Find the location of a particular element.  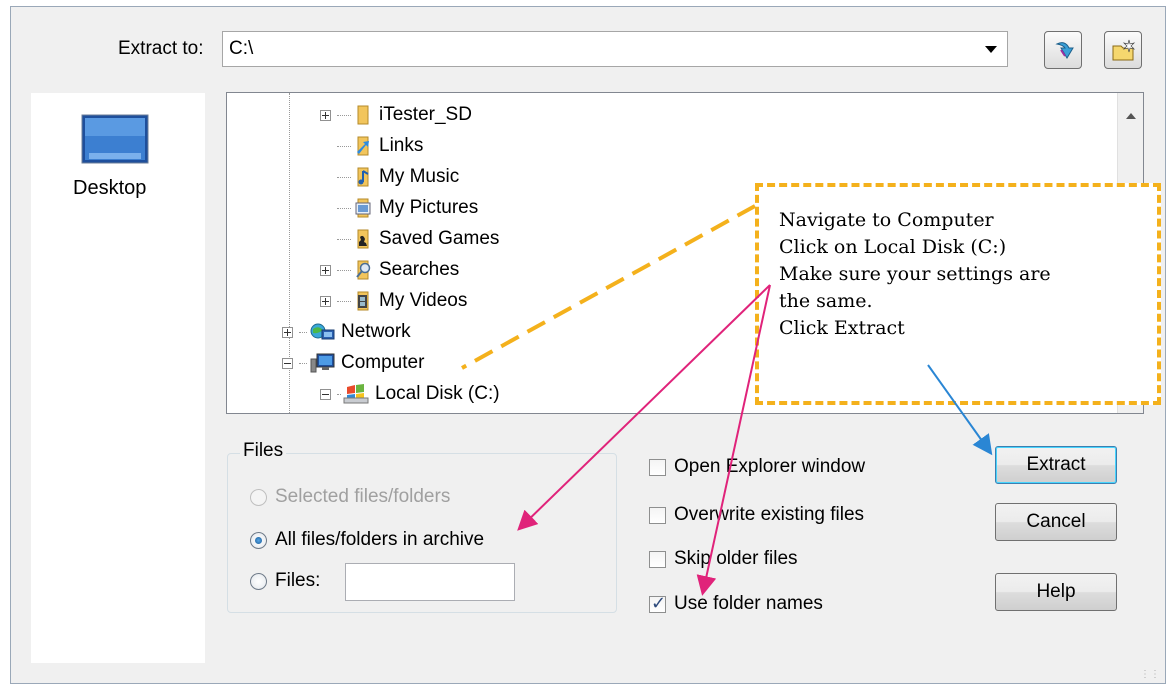

extract-button: Extract is located at coordinates (1056, 465).